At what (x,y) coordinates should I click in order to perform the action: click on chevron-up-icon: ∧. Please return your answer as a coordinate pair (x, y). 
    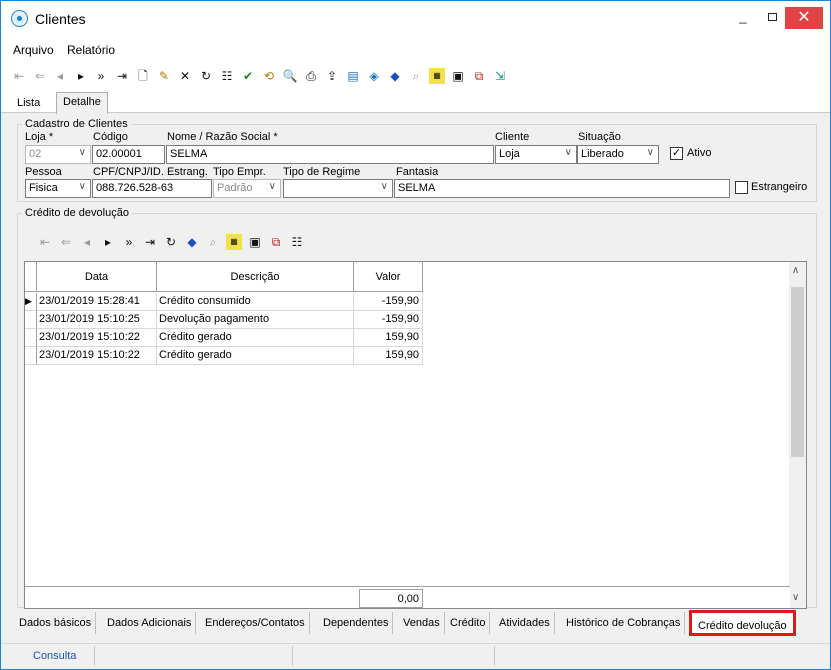
    Looking at the image, I should click on (795, 270).